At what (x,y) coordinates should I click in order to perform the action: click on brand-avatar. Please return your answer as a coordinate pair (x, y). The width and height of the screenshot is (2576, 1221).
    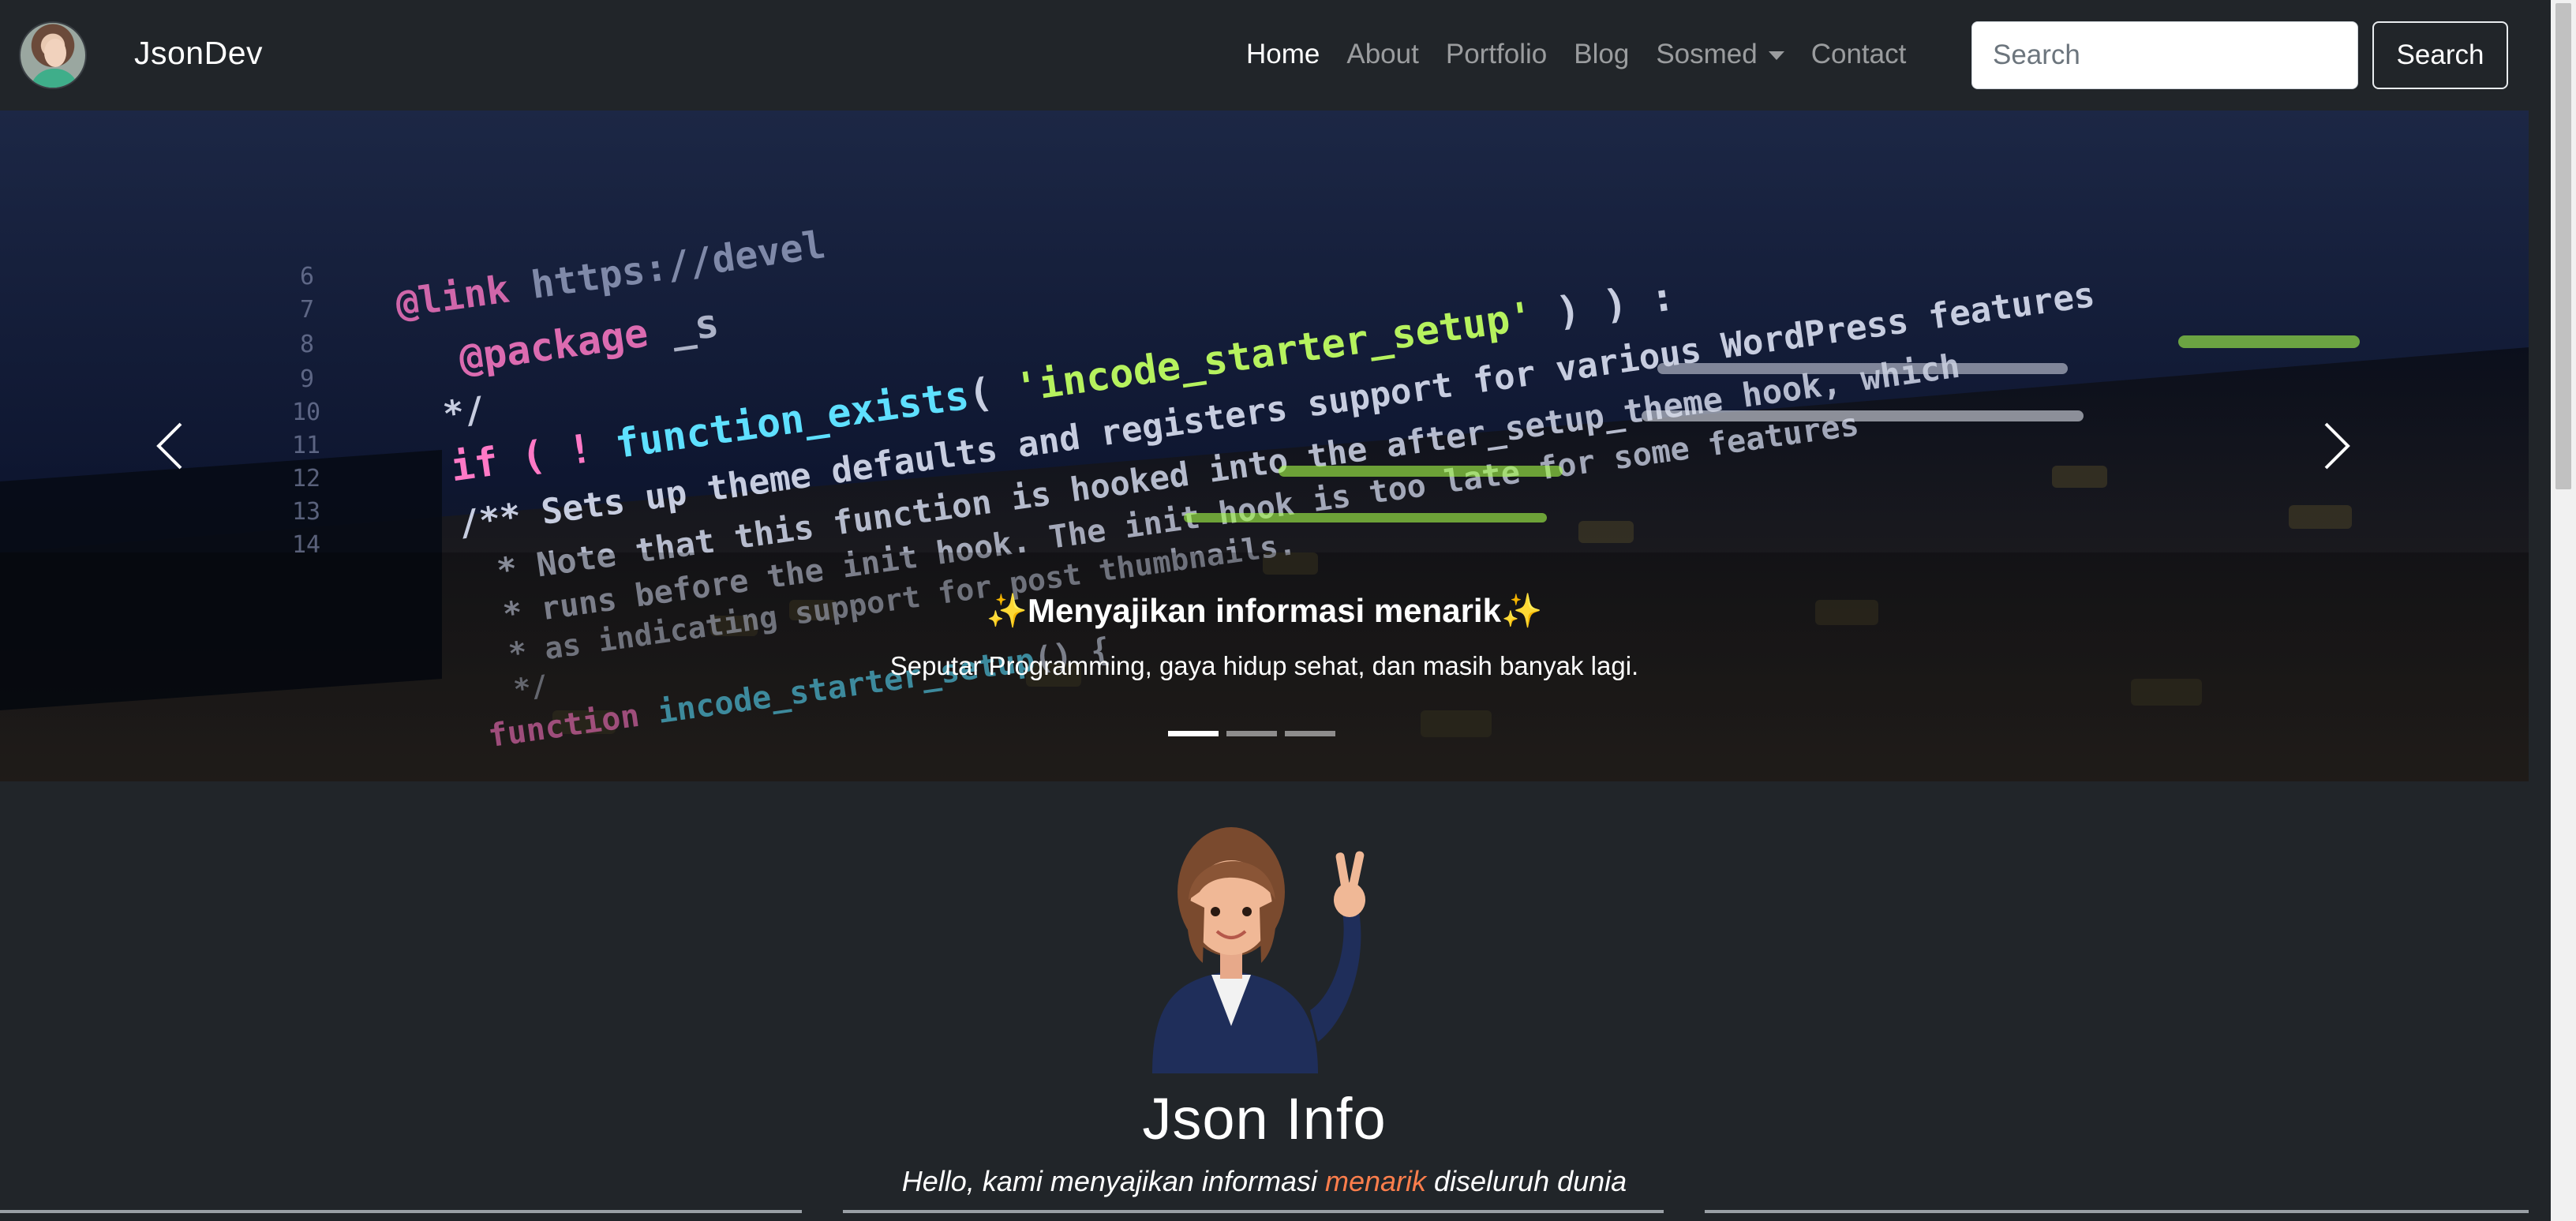
    Looking at the image, I should click on (53, 55).